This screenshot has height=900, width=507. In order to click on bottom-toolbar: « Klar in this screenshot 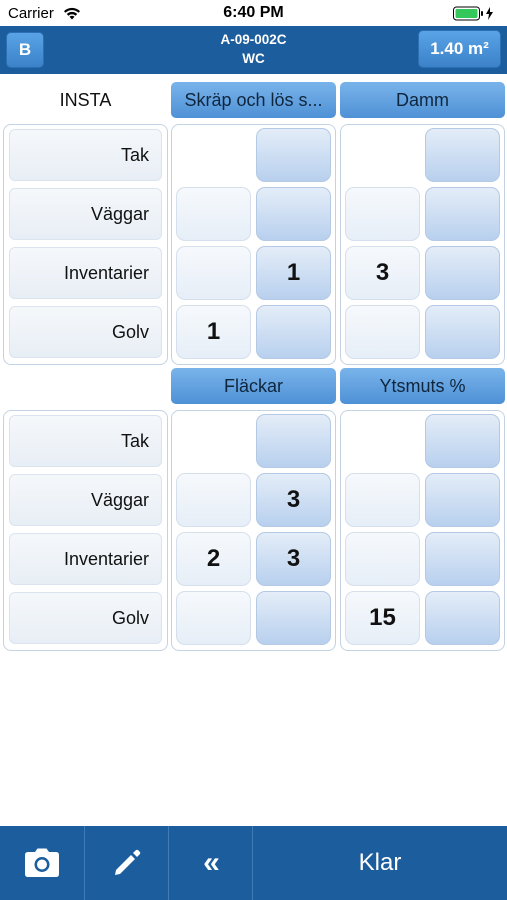, I will do `click(253, 863)`.